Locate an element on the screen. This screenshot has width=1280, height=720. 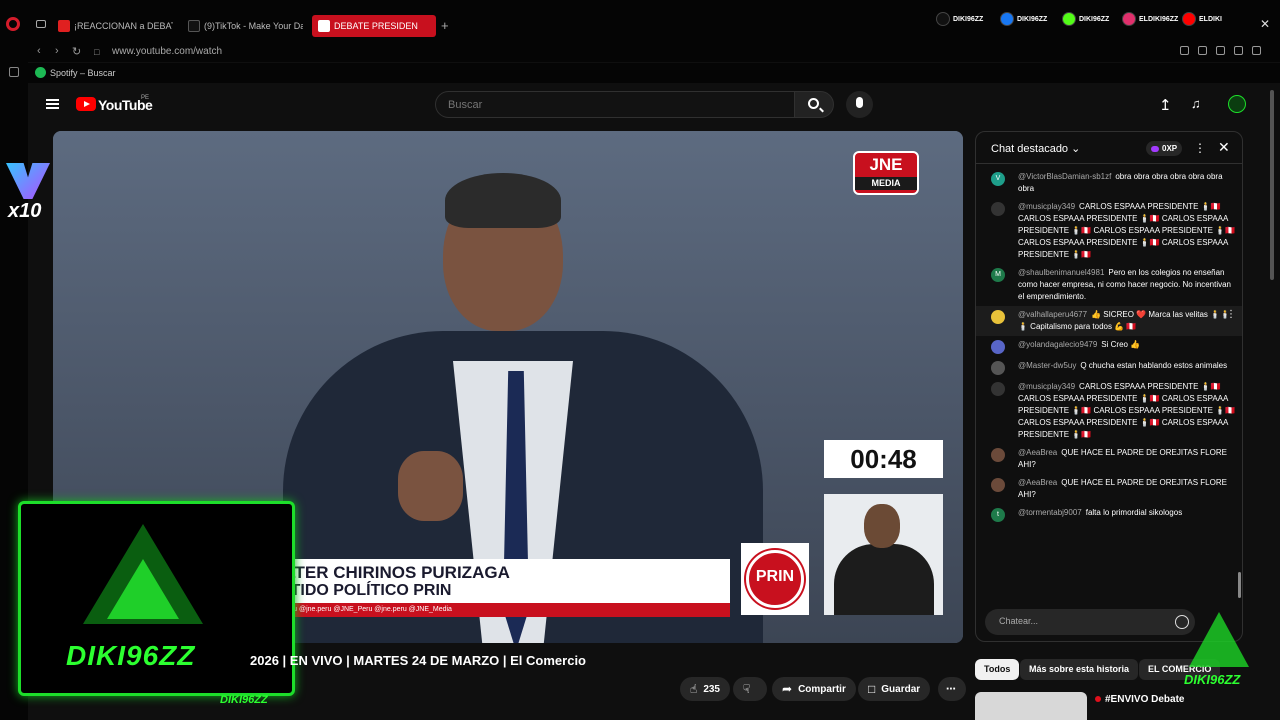
tab-tiktok: (9)TikTok - Make Your Day is located at coordinates (245, 26).